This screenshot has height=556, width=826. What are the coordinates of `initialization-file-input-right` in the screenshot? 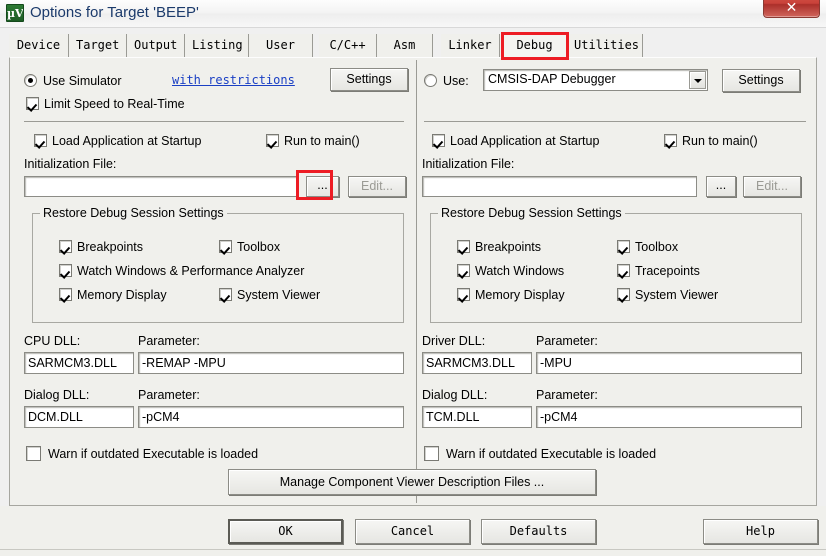 It's located at (559, 186).